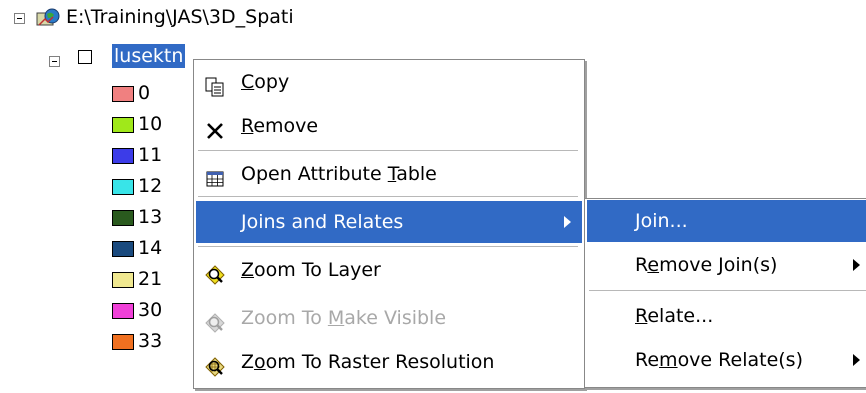 The height and width of the screenshot is (393, 866). Describe the element at coordinates (215, 127) in the screenshot. I see `remove-icon` at that location.